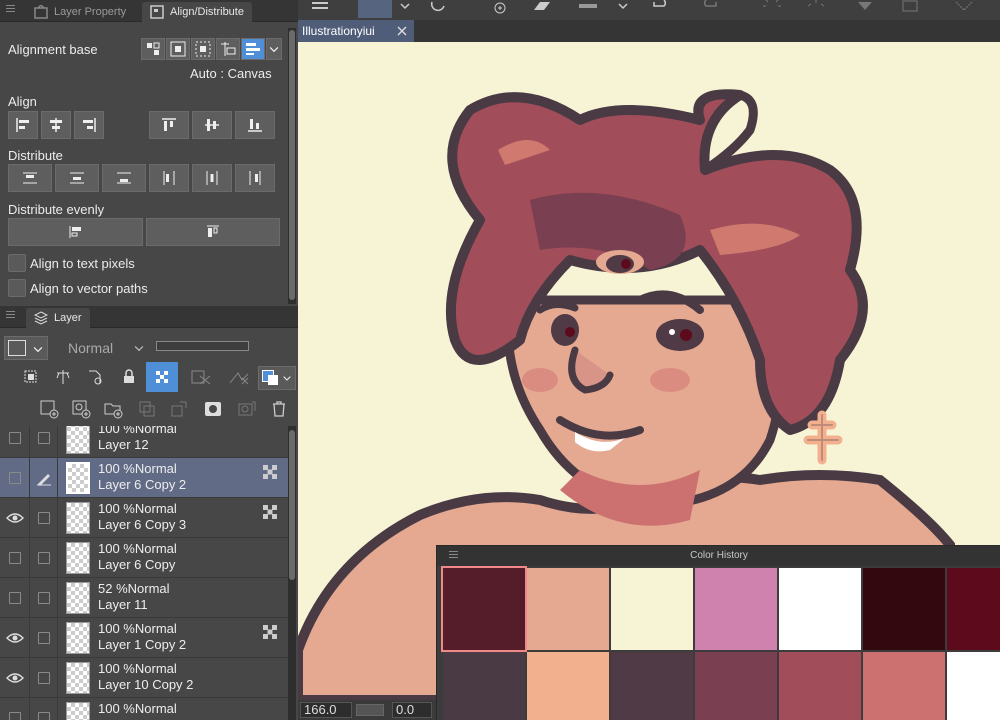  I want to click on eraser-icon, so click(542, 7).